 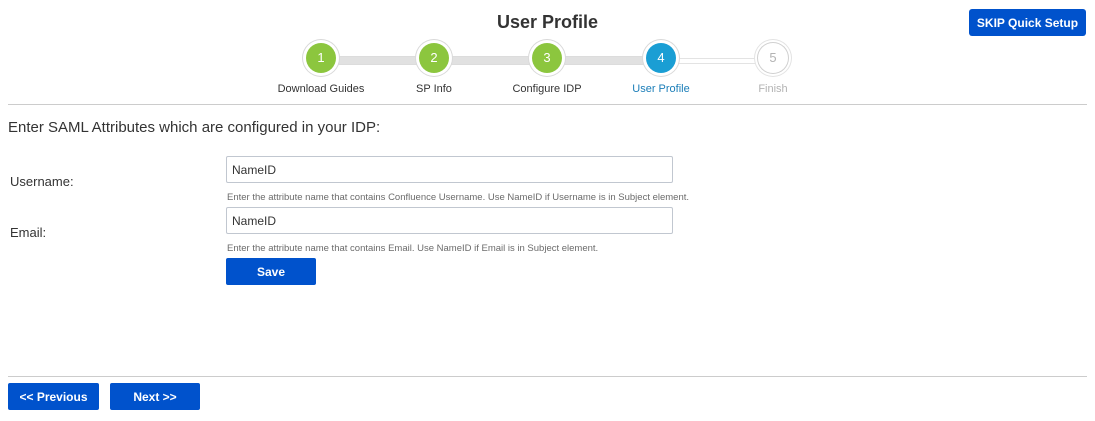 I want to click on email-attribute-input, so click(x=449, y=220).